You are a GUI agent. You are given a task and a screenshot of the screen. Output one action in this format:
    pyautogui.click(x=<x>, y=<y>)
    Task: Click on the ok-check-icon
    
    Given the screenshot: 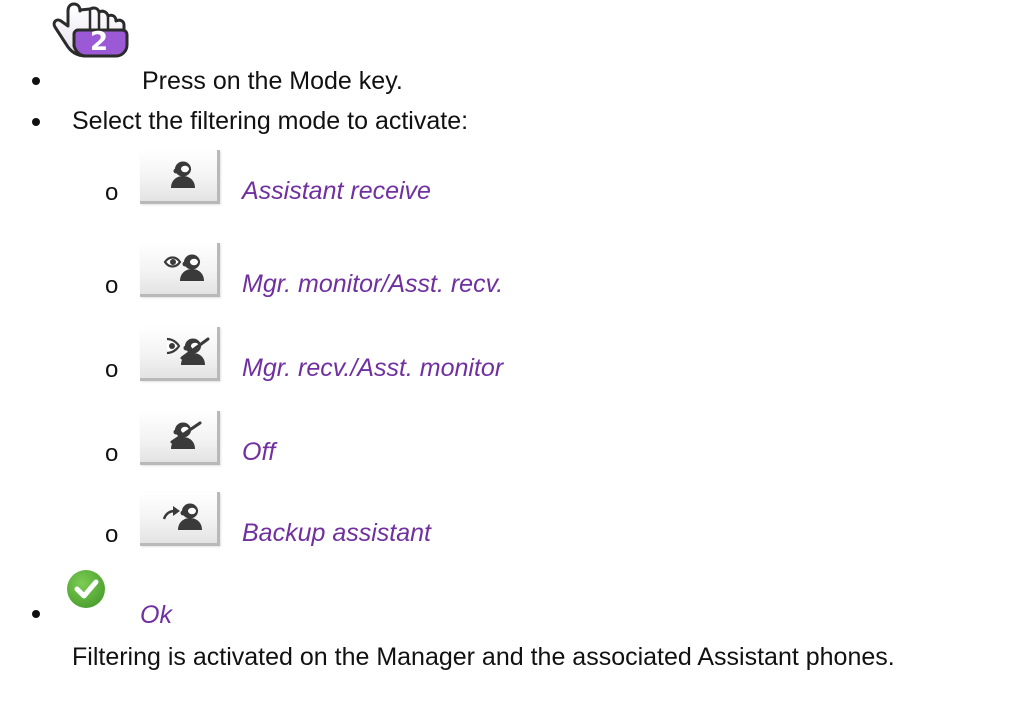 What is the action you would take?
    pyautogui.click(x=86, y=589)
    